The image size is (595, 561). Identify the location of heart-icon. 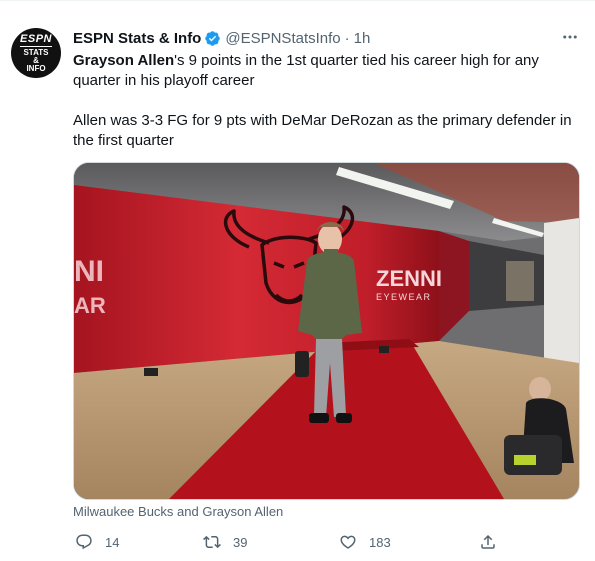
(348, 542).